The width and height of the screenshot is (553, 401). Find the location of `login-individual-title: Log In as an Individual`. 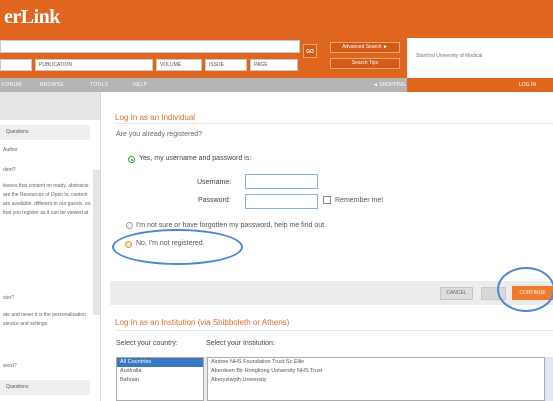

login-individual-title: Log In as an Individual is located at coordinates (155, 117).